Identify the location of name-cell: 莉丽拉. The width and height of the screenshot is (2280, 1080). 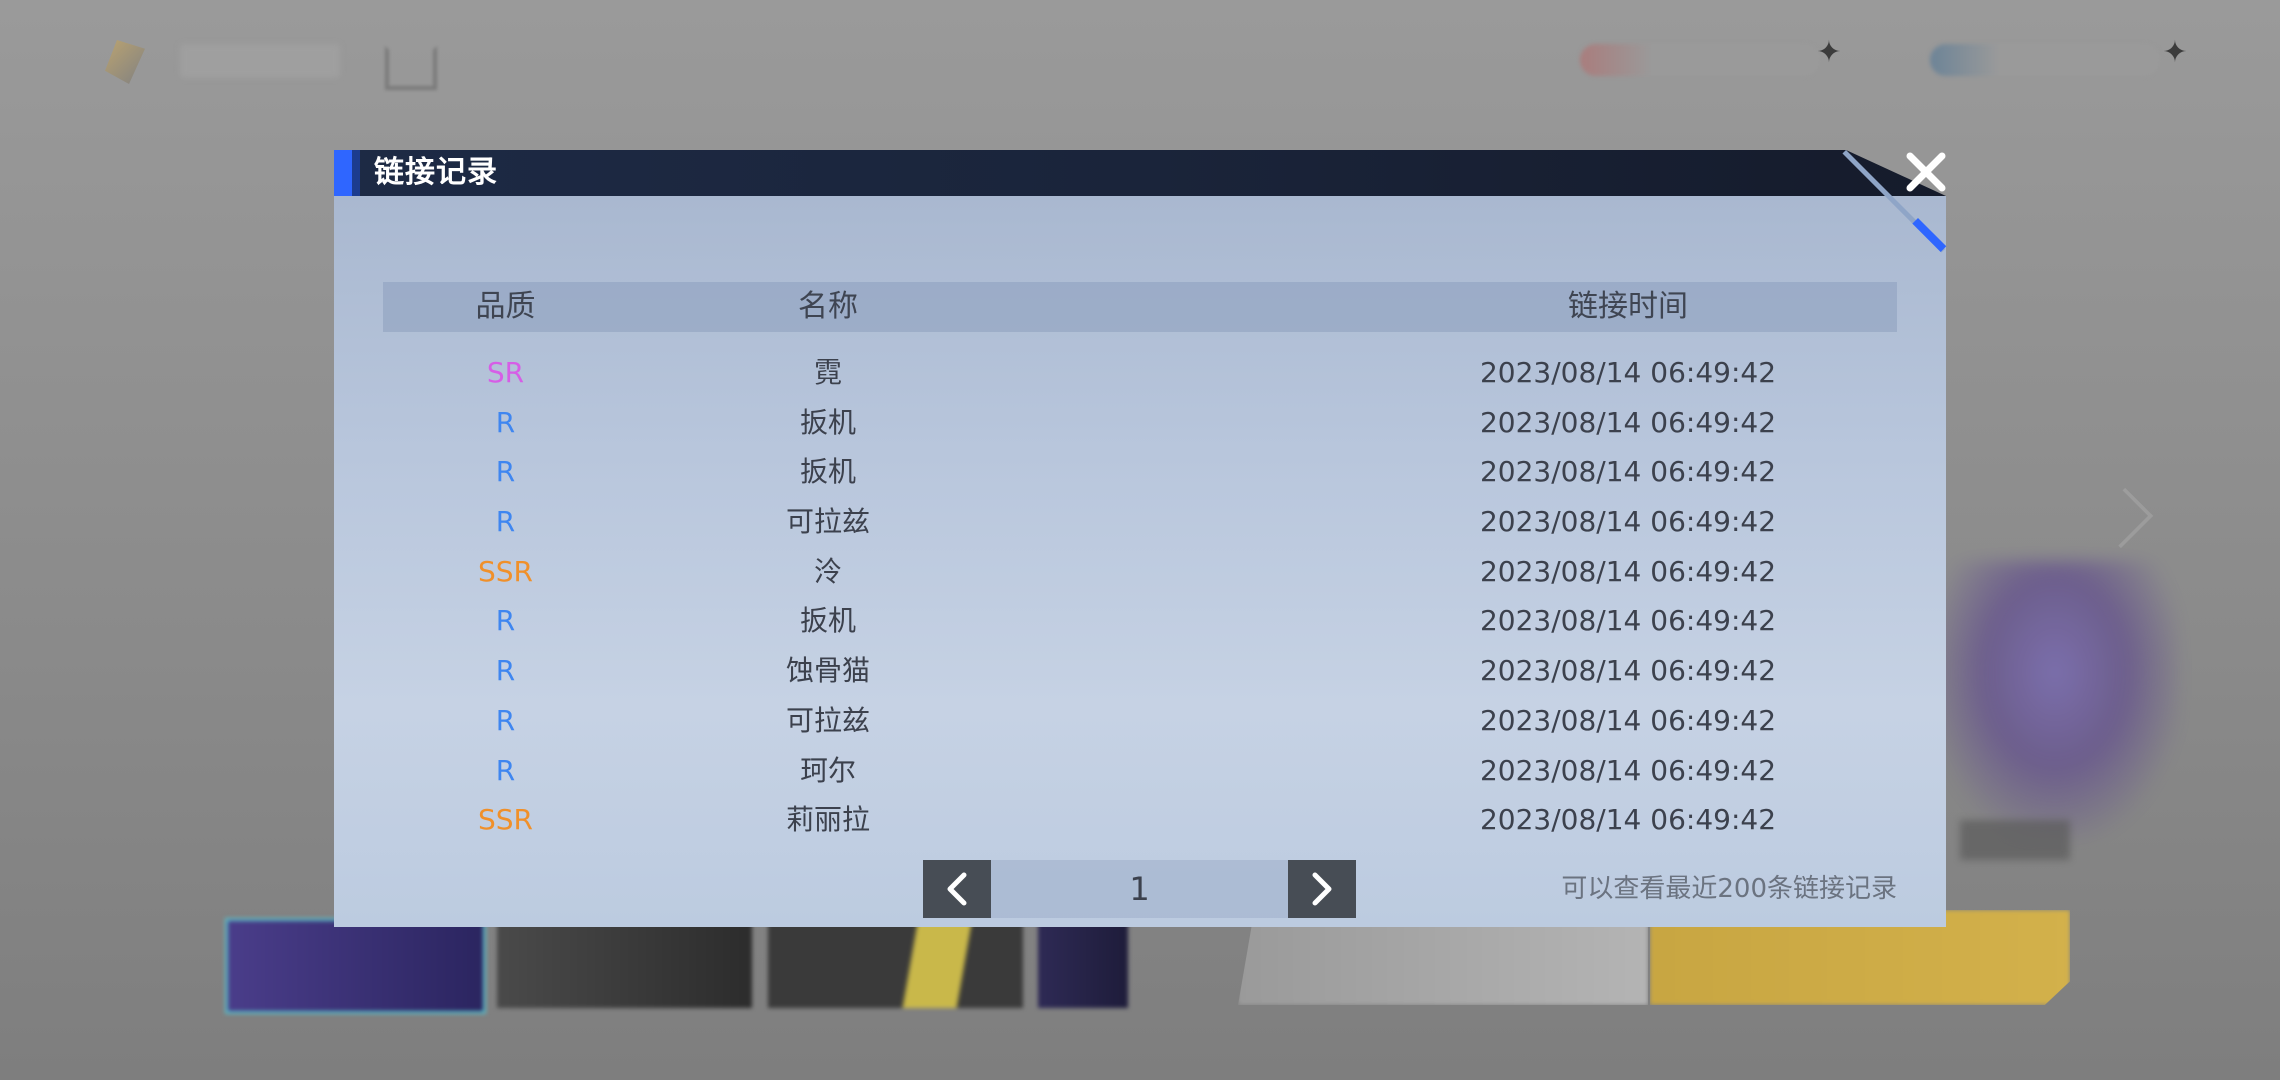
(827, 820).